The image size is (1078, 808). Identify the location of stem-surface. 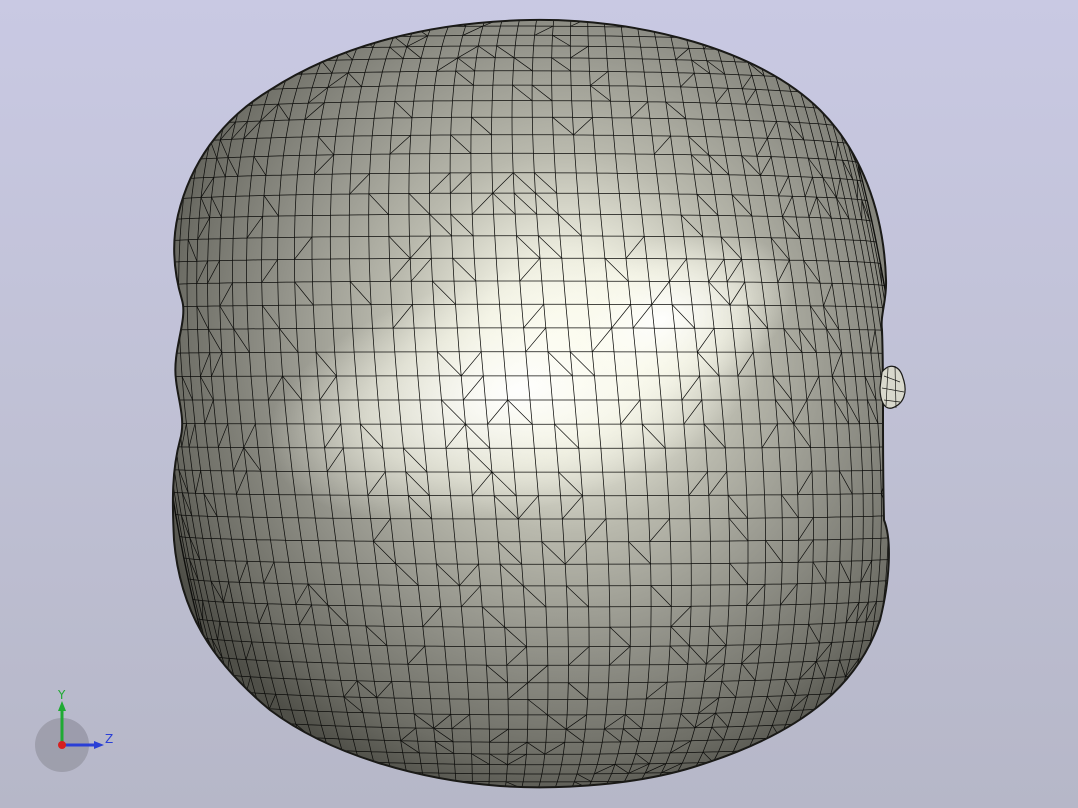
(892, 387).